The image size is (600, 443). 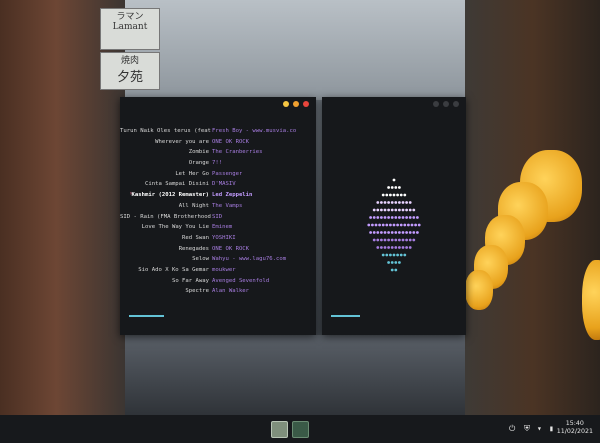 What do you see at coordinates (218, 227) in the screenshot?
I see `playlist-row: Love The Way You Lie Eminem` at bounding box center [218, 227].